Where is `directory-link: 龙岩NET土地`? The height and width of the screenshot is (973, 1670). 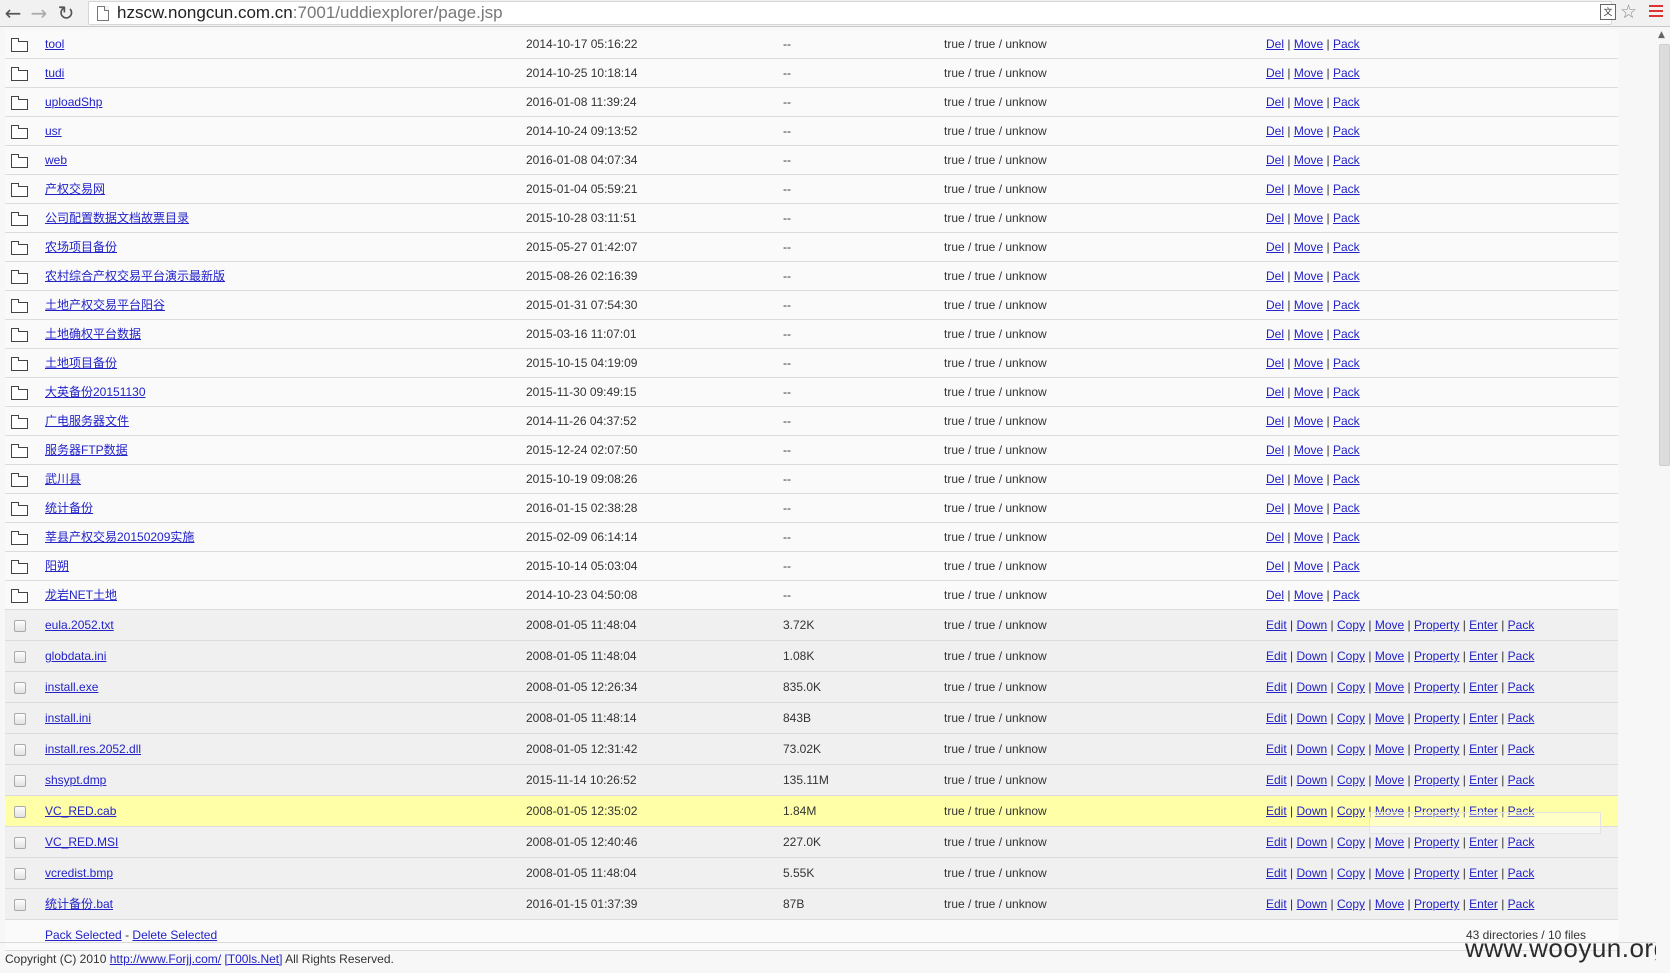 directory-link: 龙岩NET土地 is located at coordinates (81, 595).